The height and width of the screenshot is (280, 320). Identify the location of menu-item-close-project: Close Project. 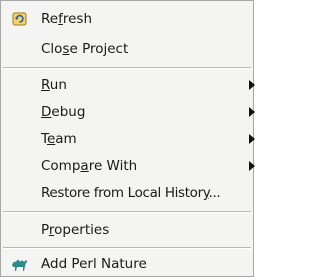
(127, 49).